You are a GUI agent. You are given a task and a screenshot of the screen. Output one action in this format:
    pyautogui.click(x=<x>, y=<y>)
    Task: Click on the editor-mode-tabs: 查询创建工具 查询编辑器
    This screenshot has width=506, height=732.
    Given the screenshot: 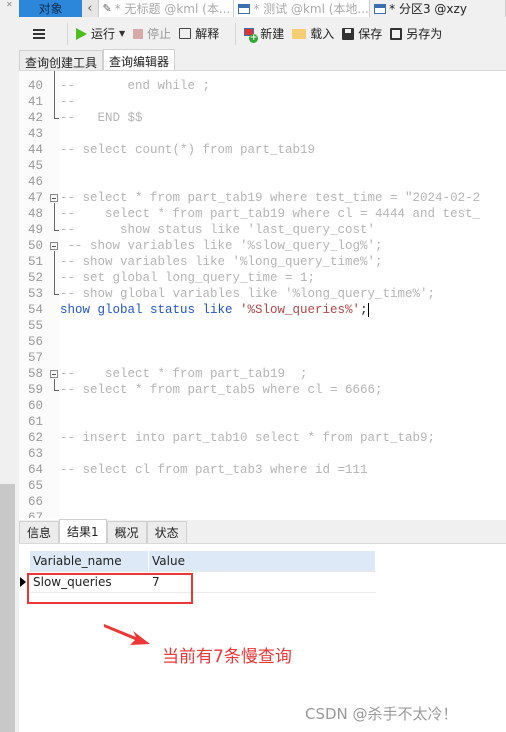 What is the action you would take?
    pyautogui.click(x=262, y=60)
    